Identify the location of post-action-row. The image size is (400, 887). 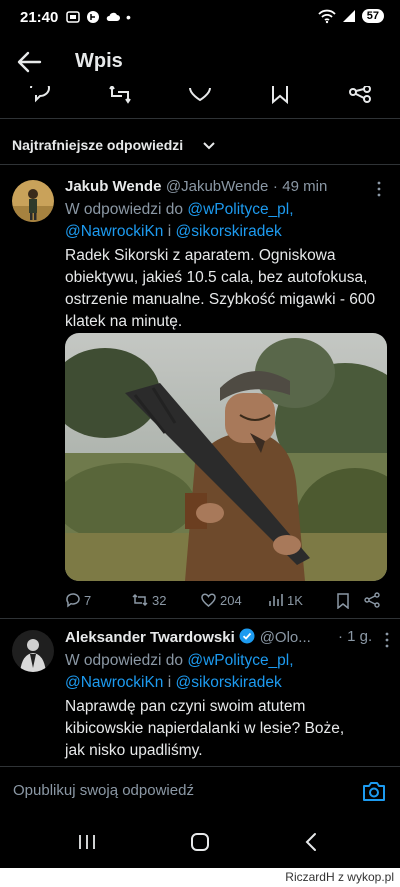
(200, 100).